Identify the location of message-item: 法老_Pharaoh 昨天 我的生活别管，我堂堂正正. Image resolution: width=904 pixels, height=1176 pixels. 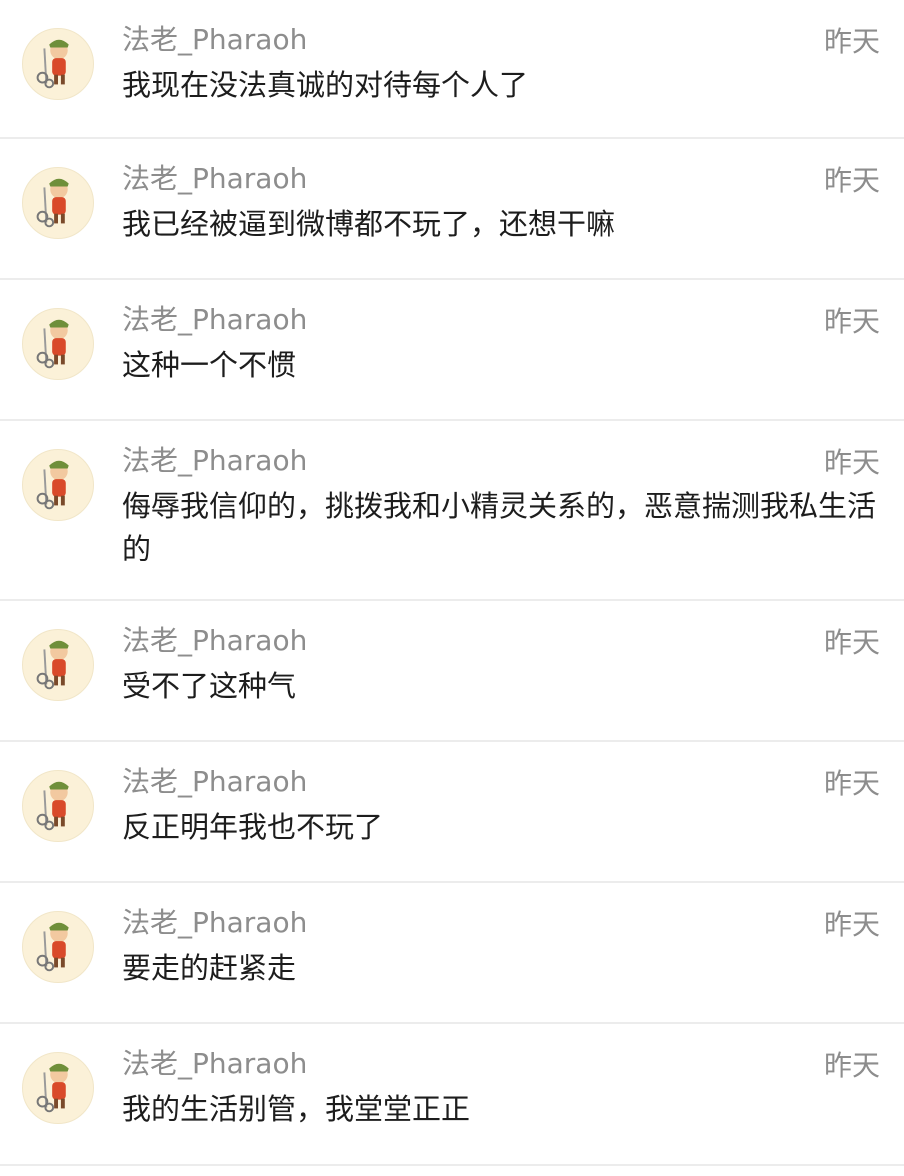
(452, 1095).